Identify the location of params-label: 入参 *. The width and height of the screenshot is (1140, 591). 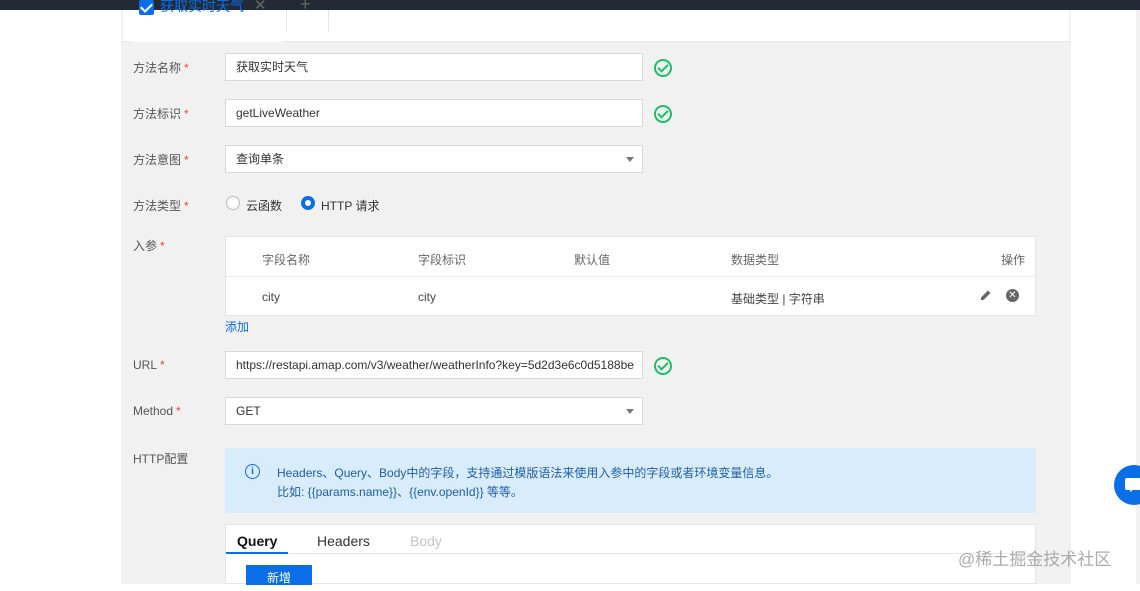
(149, 245).